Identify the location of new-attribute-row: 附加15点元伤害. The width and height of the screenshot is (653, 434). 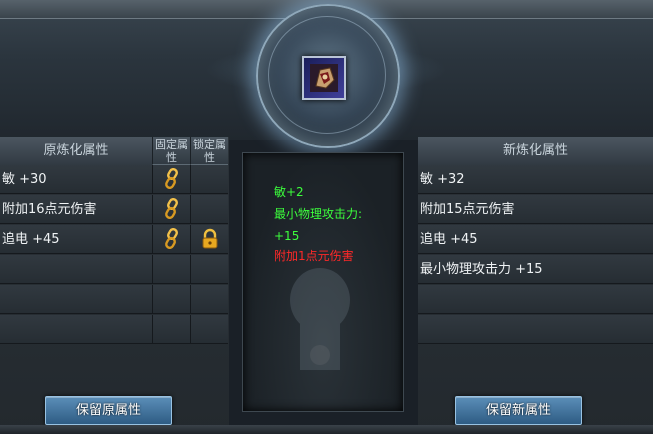
(535, 209).